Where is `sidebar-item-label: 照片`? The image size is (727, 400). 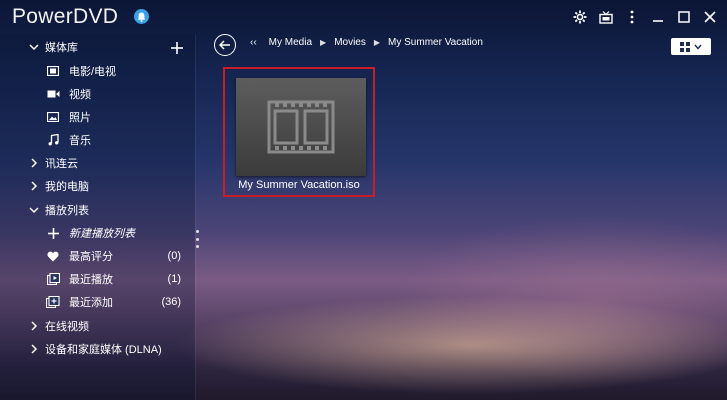
sidebar-item-label: 照片 is located at coordinates (80, 118).